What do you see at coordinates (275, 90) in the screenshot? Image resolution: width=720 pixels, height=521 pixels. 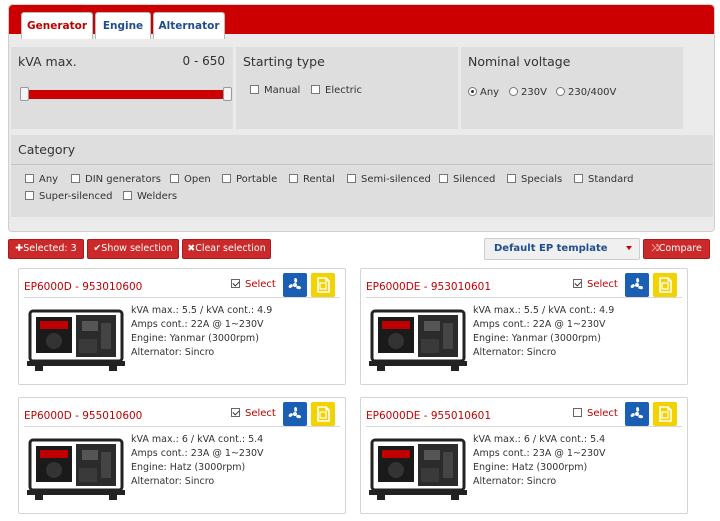 I see `option-manual: Manual` at bounding box center [275, 90].